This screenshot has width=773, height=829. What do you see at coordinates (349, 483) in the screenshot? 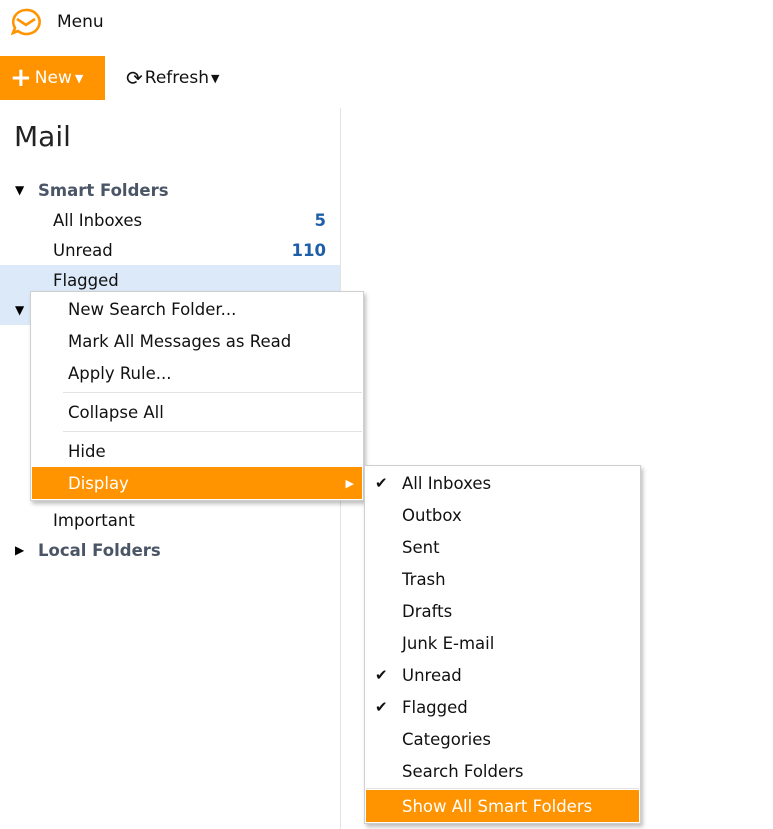
I see `submenu-arrow-icon: ▶` at bounding box center [349, 483].